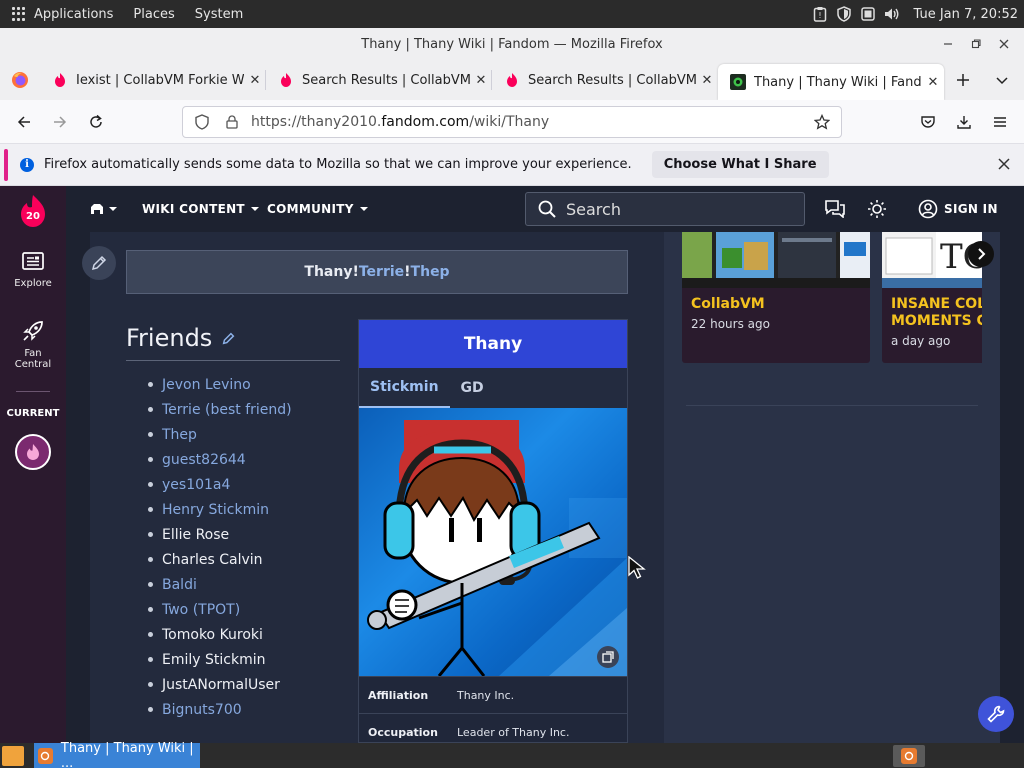 The image size is (1024, 768). Describe the element at coordinates (97, 209) in the screenshot. I see `wiki-home-icon` at that location.